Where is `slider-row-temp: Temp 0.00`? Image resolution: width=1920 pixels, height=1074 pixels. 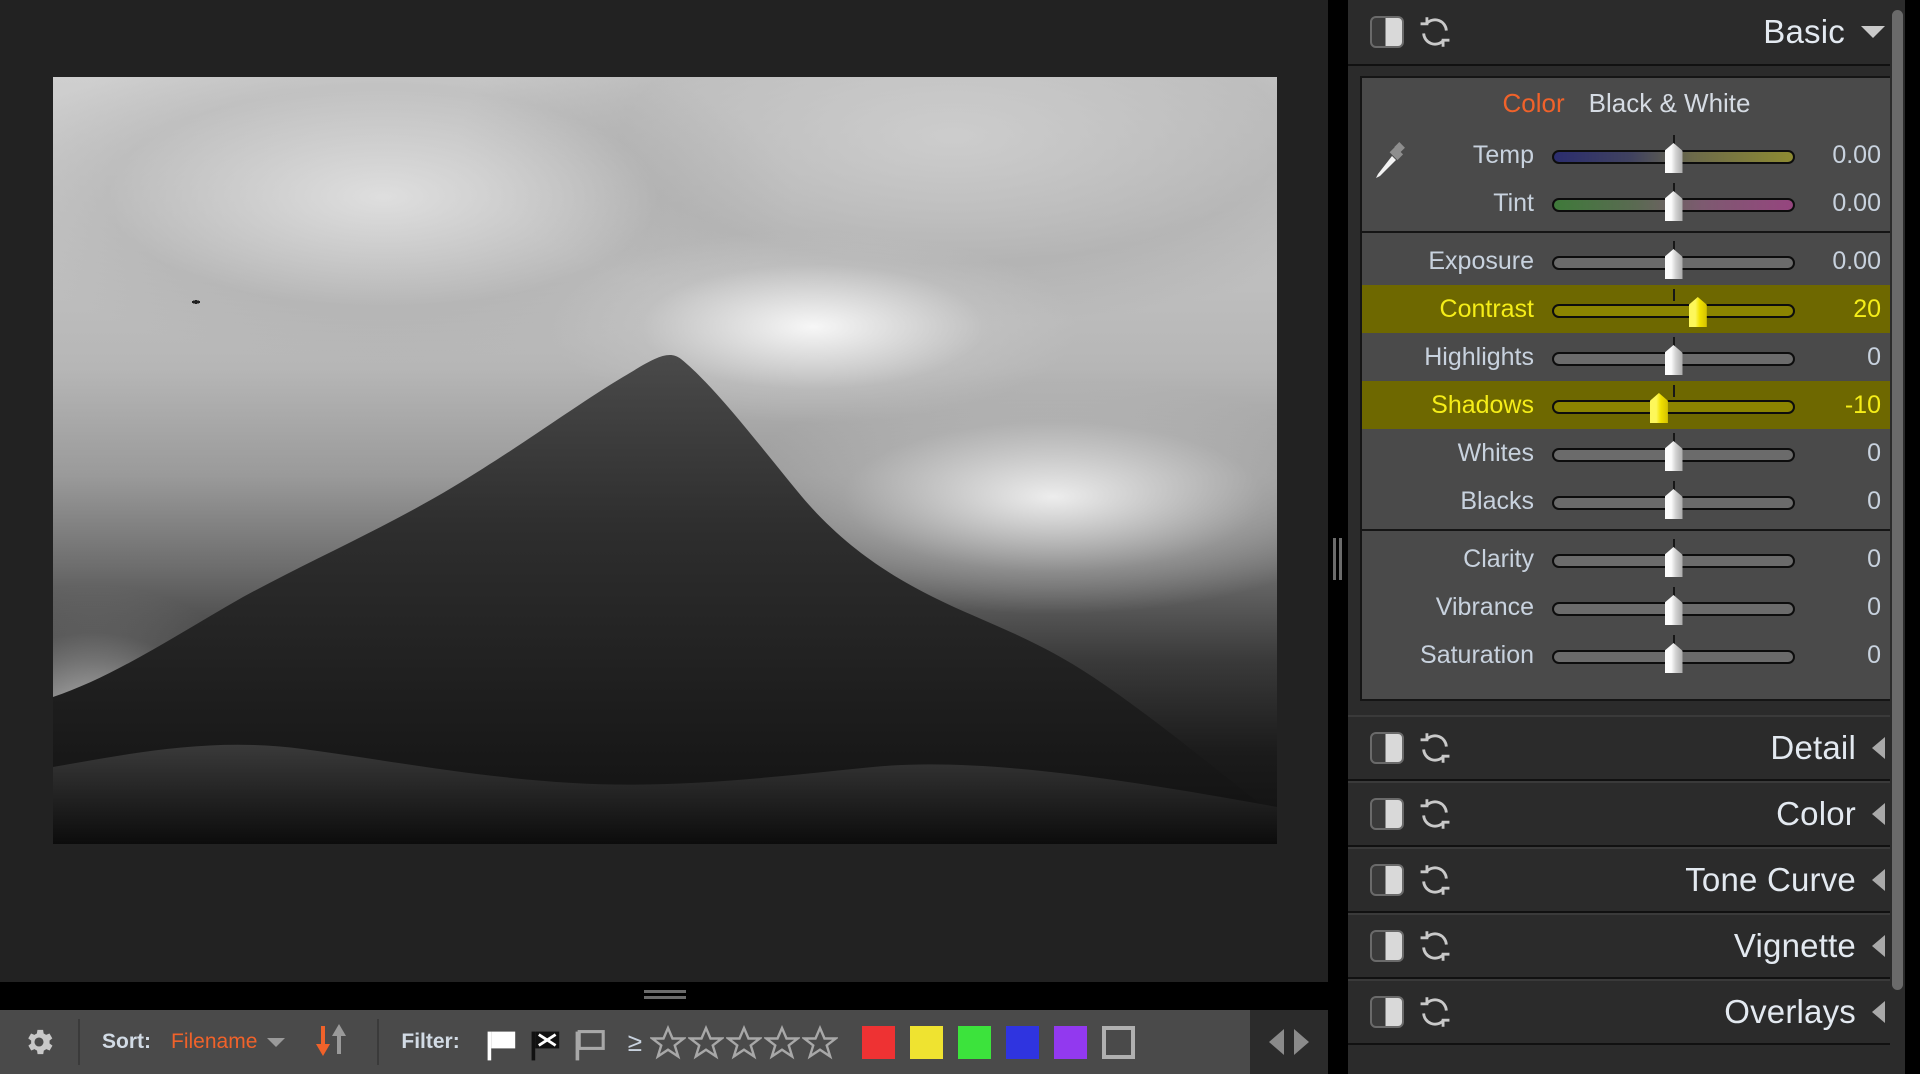
slider-row-temp: Temp 0.00 is located at coordinates (1626, 155).